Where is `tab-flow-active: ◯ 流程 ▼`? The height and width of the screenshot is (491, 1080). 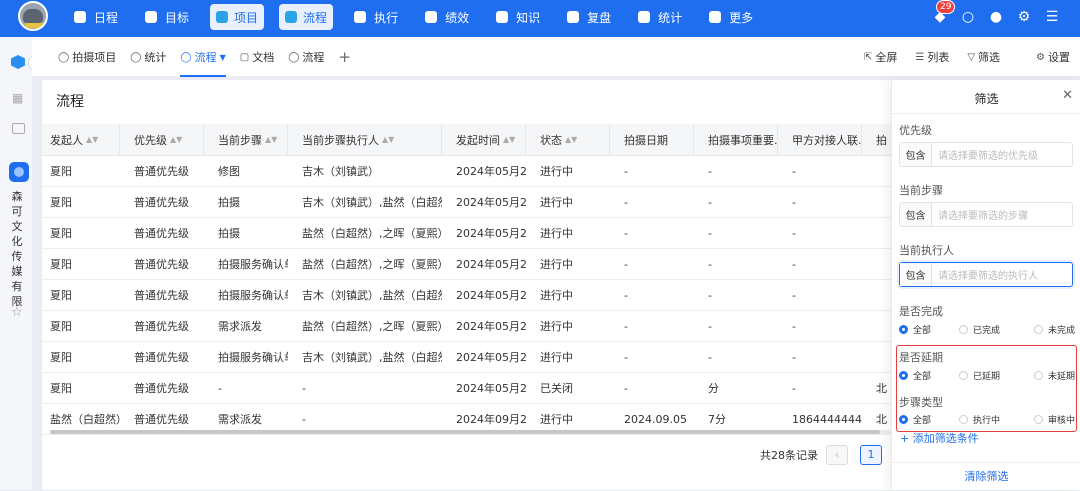
tab-flow-active: ◯ 流程 ▼ is located at coordinates (203, 57).